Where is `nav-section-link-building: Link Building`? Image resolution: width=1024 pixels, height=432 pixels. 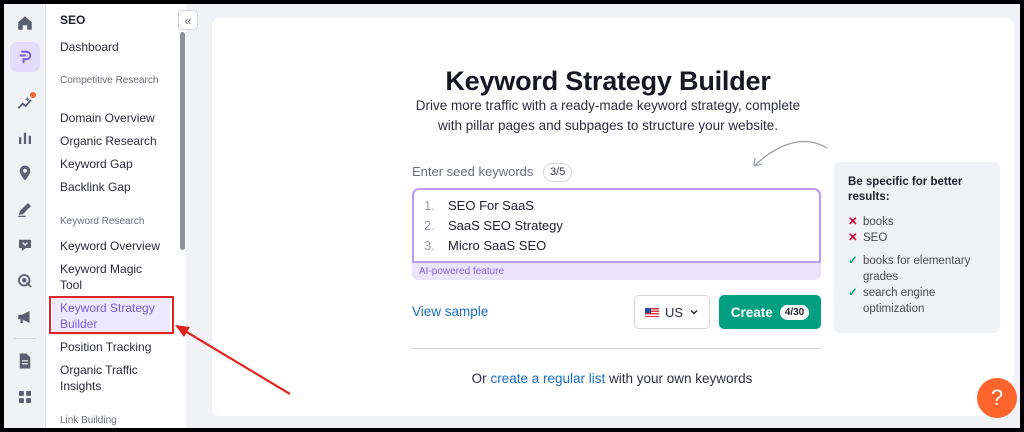
nav-section-link-building: Link Building is located at coordinates (88, 420).